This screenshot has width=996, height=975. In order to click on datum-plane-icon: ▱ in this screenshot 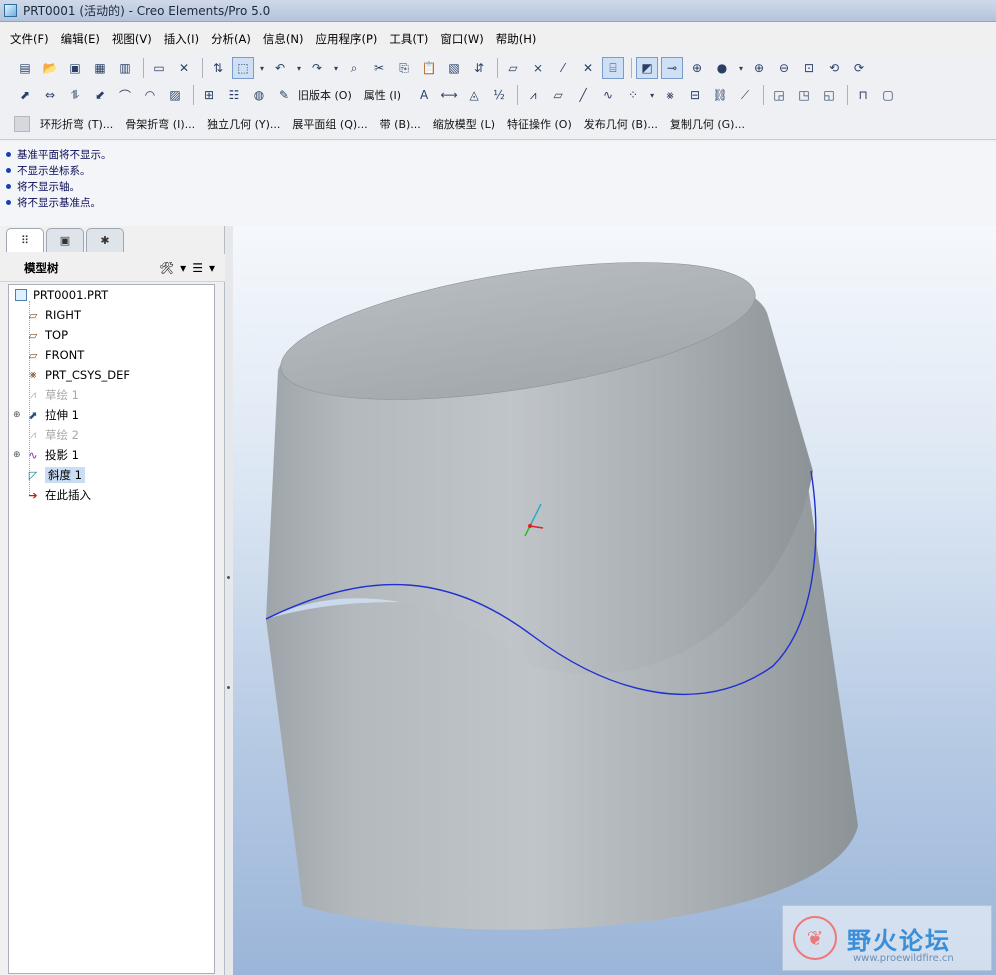, I will do `click(558, 95)`.